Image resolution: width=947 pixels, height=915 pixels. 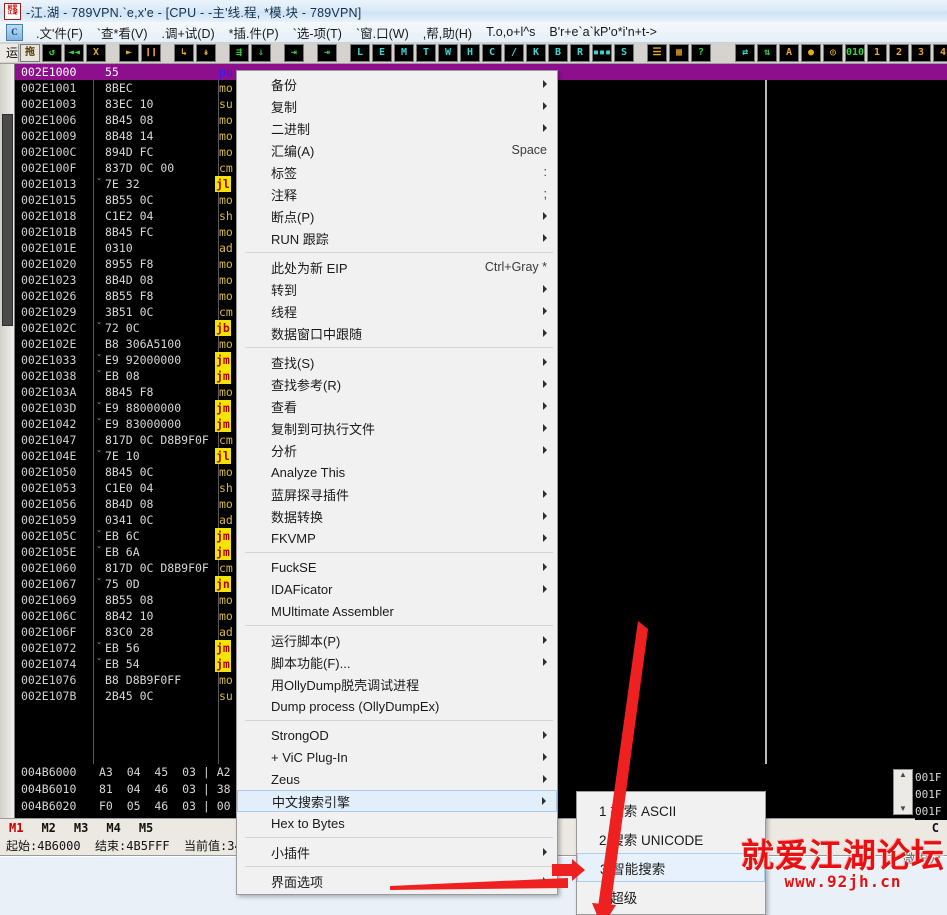 I want to click on trace-into-button: ⇶, so click(x=239, y=53).